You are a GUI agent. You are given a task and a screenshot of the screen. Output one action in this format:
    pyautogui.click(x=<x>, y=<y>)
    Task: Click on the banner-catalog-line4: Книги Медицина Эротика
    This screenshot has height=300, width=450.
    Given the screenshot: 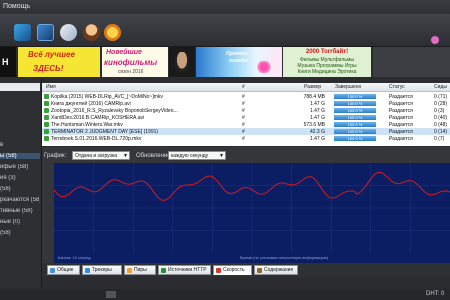 What is the action you would take?
    pyautogui.click(x=327, y=72)
    